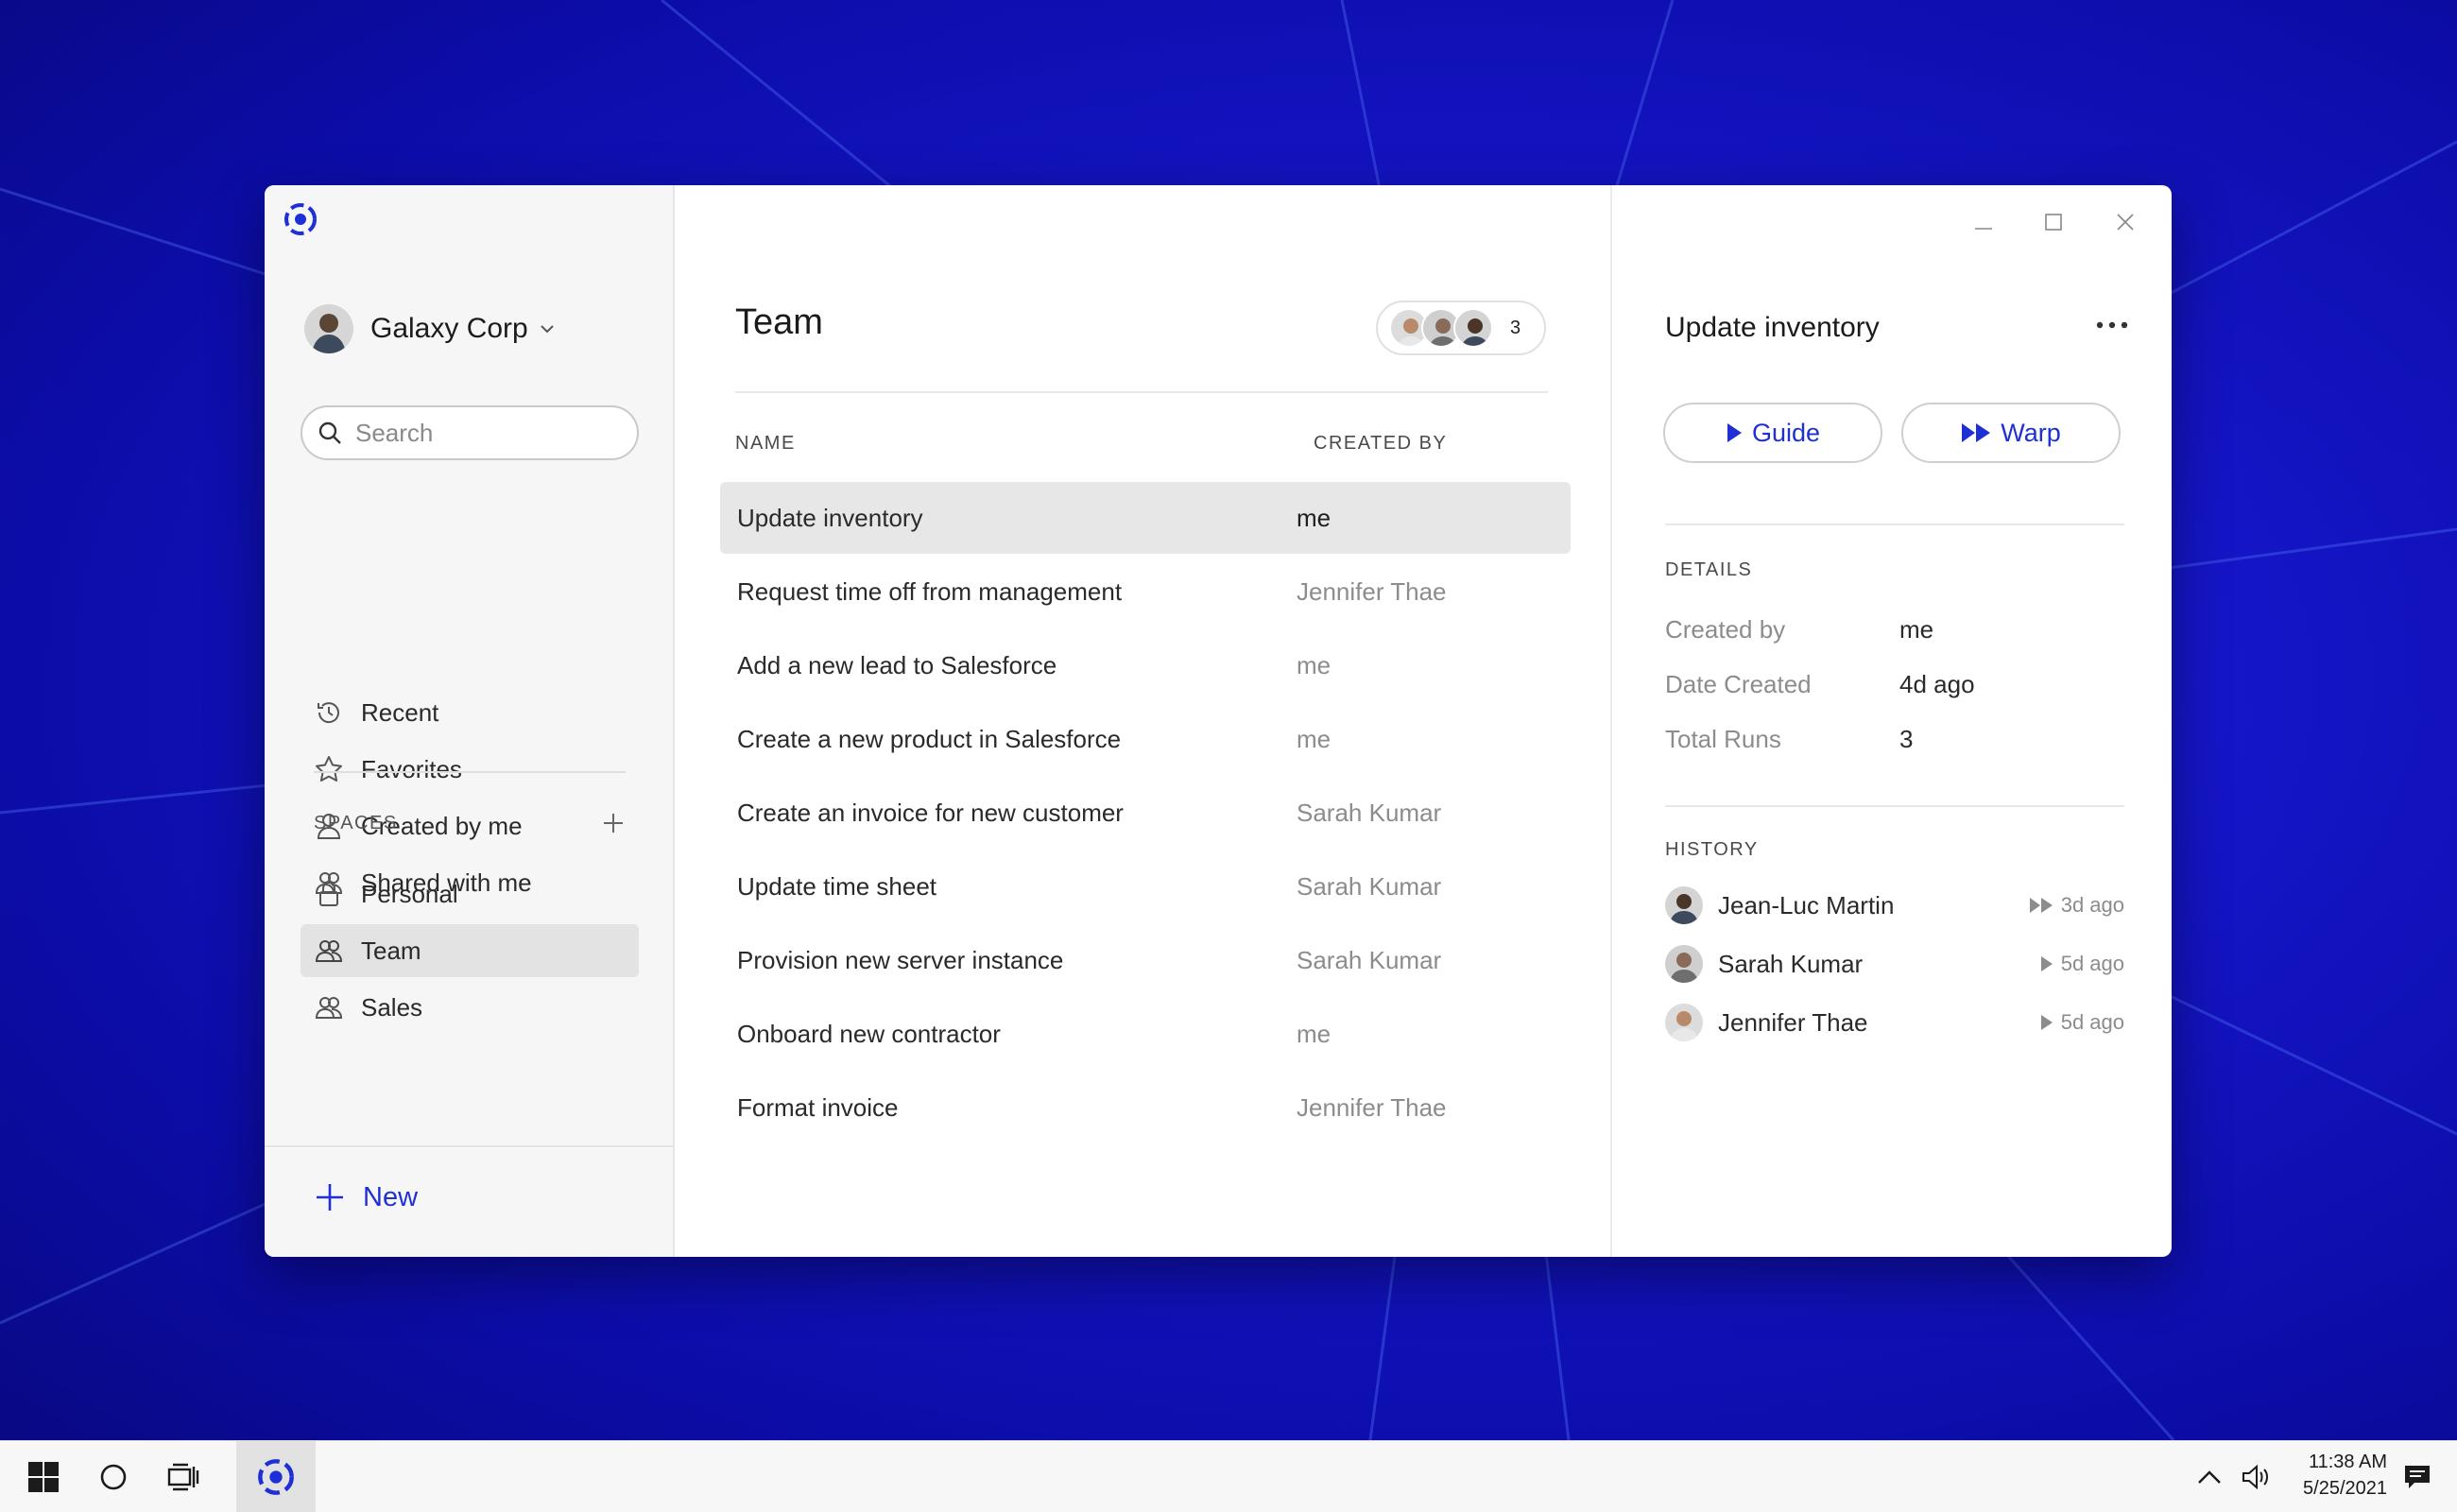  Describe the element at coordinates (356, 822) in the screenshot. I see `spaces-heading: SPACES` at that location.